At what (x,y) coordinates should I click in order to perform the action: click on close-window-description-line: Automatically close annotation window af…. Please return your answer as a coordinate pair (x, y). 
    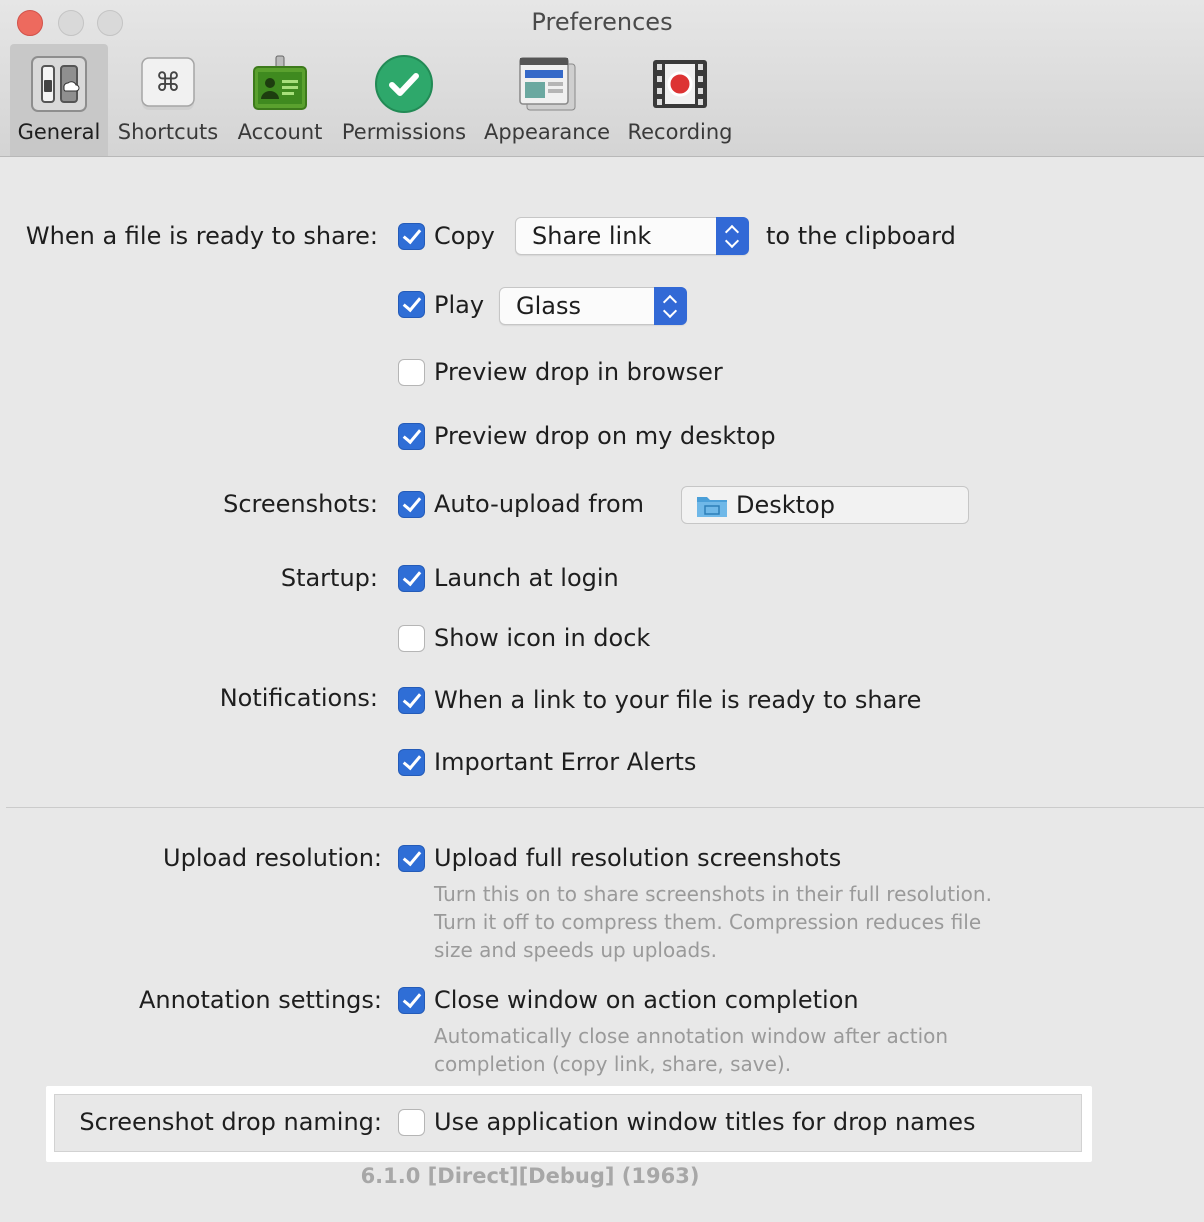
    Looking at the image, I should click on (691, 1036).